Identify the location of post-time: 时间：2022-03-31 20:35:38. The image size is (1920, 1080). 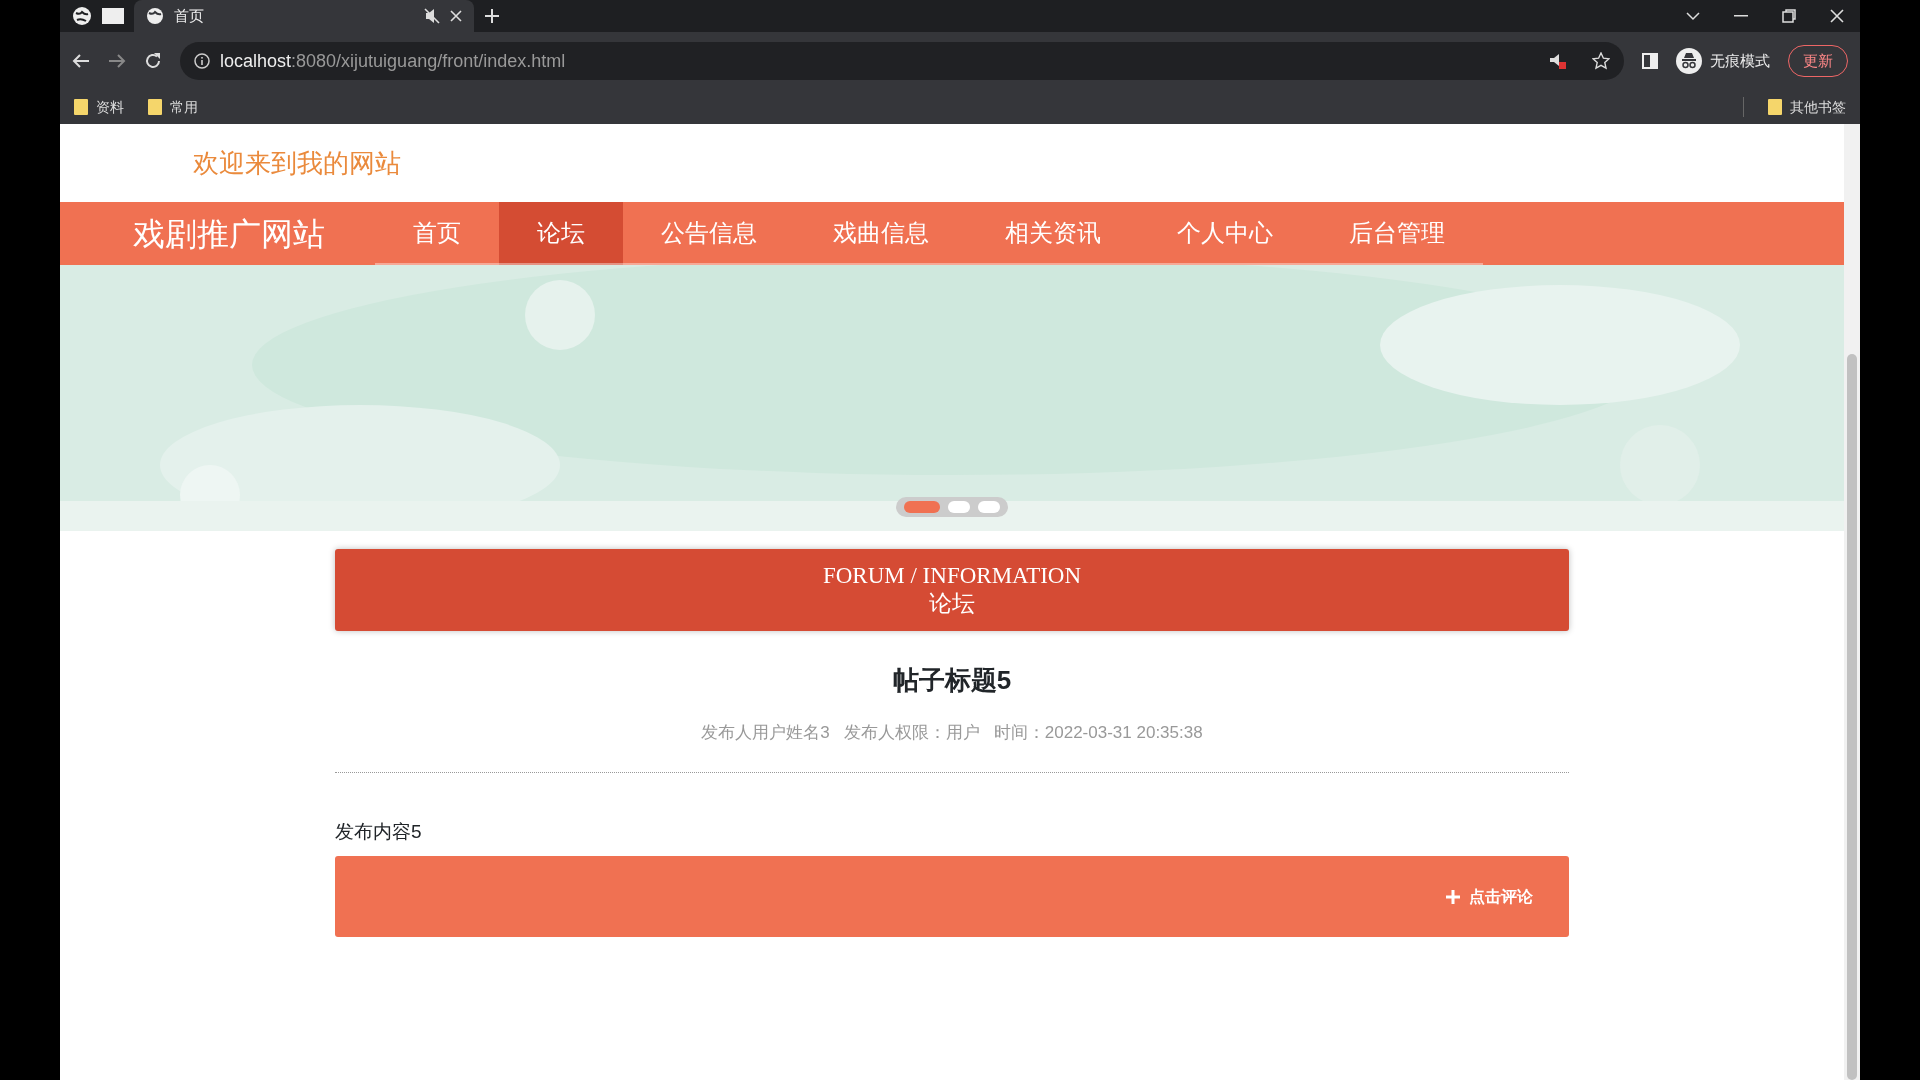
(1098, 733).